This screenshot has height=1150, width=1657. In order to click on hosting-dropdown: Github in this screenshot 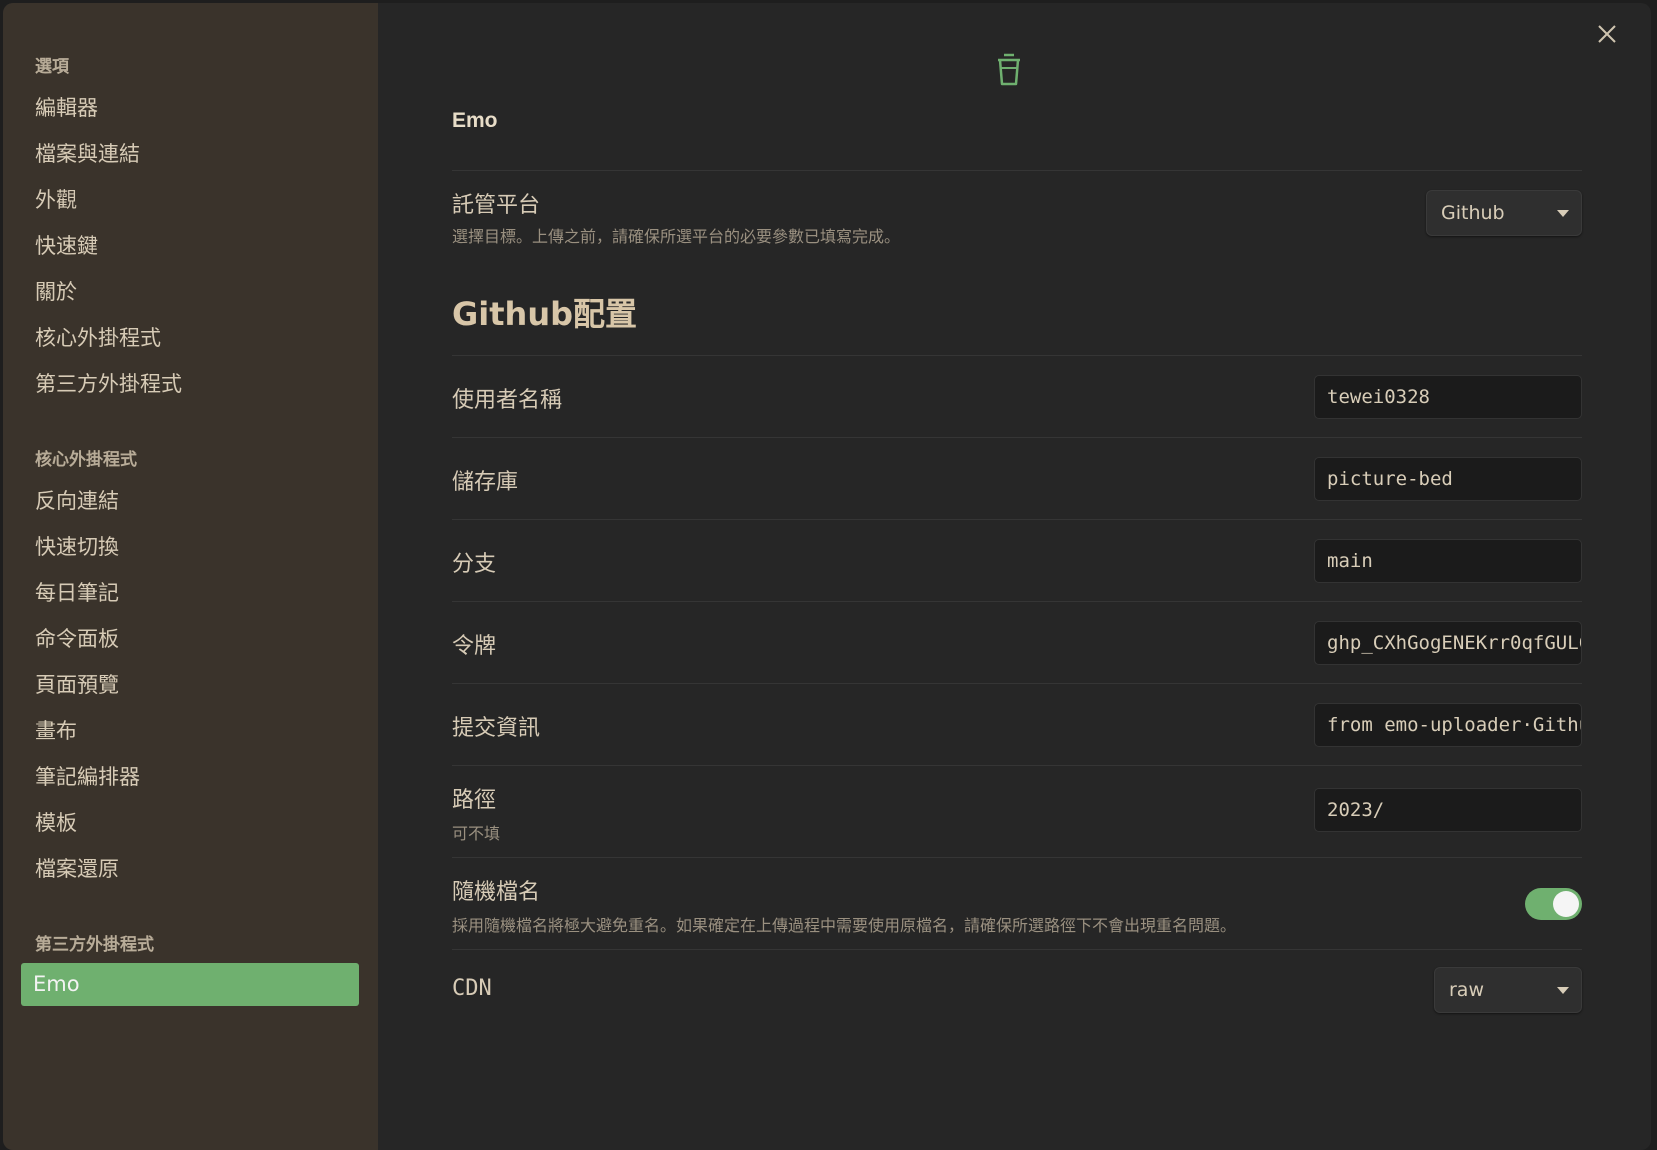, I will do `click(1504, 213)`.